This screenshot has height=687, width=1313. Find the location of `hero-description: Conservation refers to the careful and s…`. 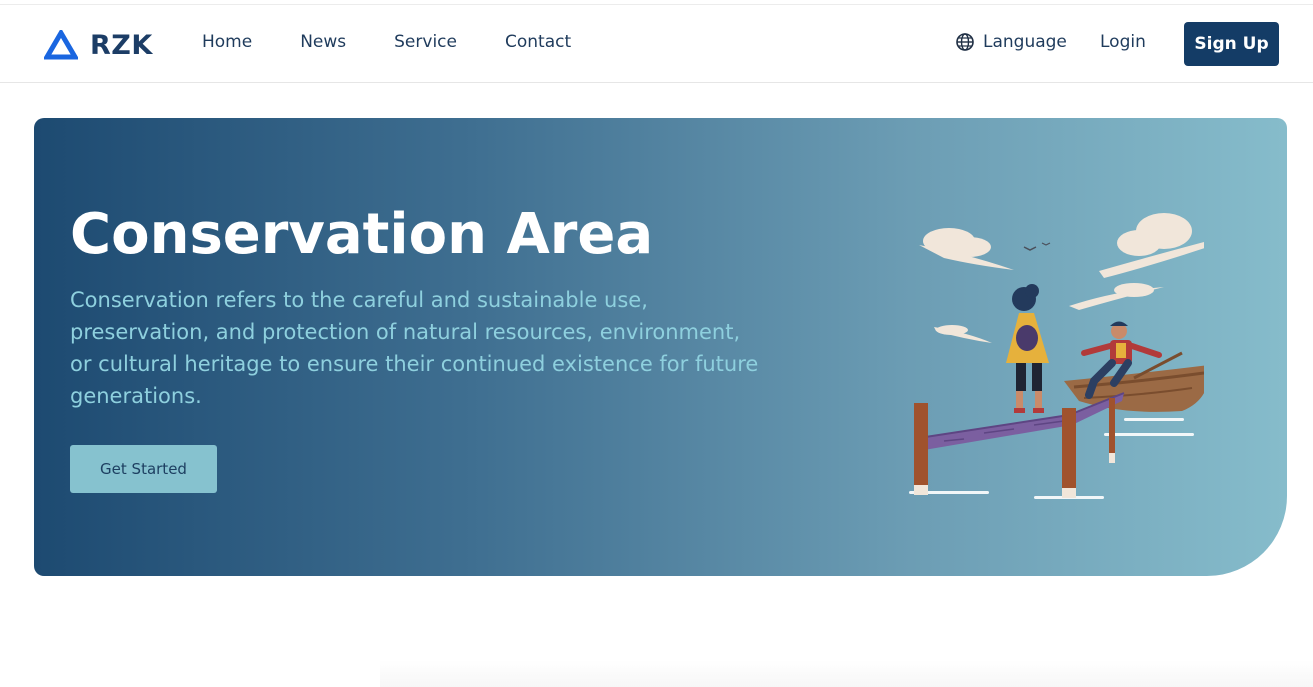

hero-description: Conservation refers to the careful and s… is located at coordinates (414, 348).